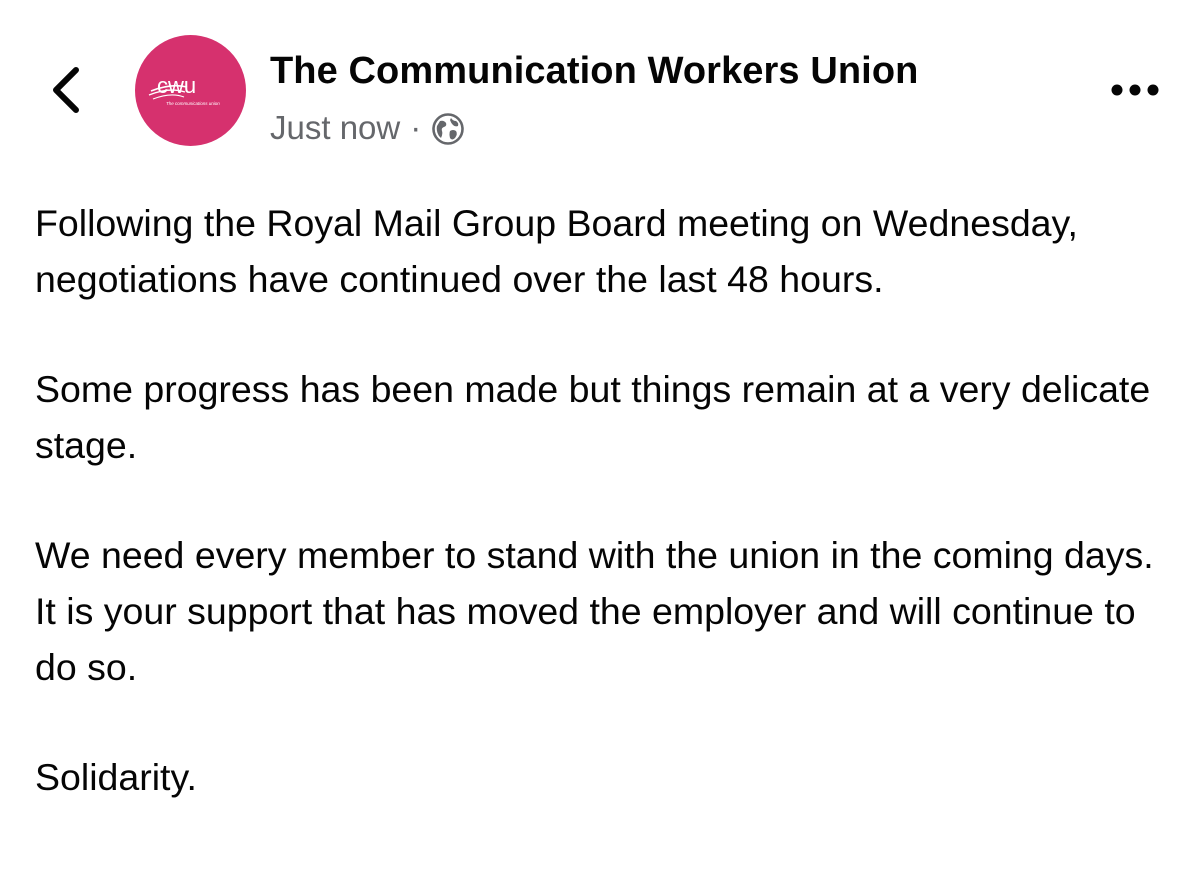  Describe the element at coordinates (193, 103) in the screenshot. I see `logo-tagline: The communications union` at that location.